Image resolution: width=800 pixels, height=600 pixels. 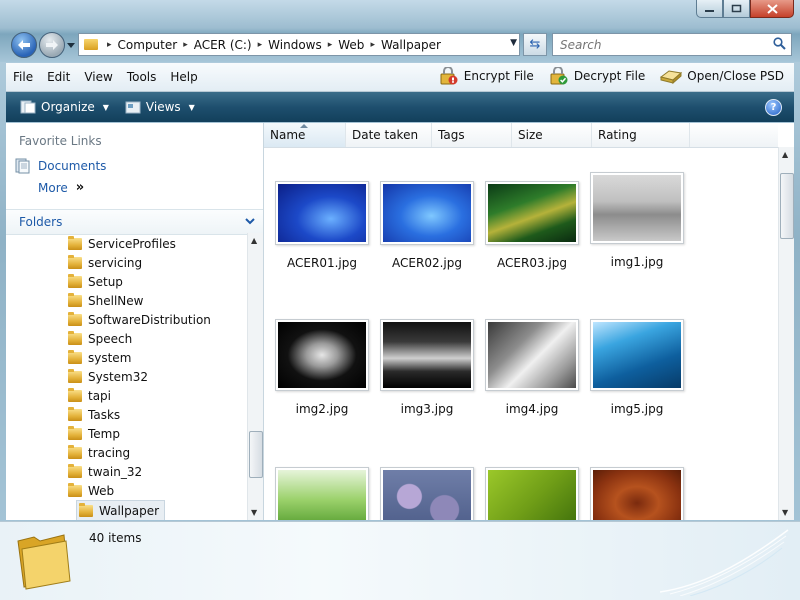 What do you see at coordinates (105, 471) in the screenshot?
I see `tree-item: twain_32` at bounding box center [105, 471].